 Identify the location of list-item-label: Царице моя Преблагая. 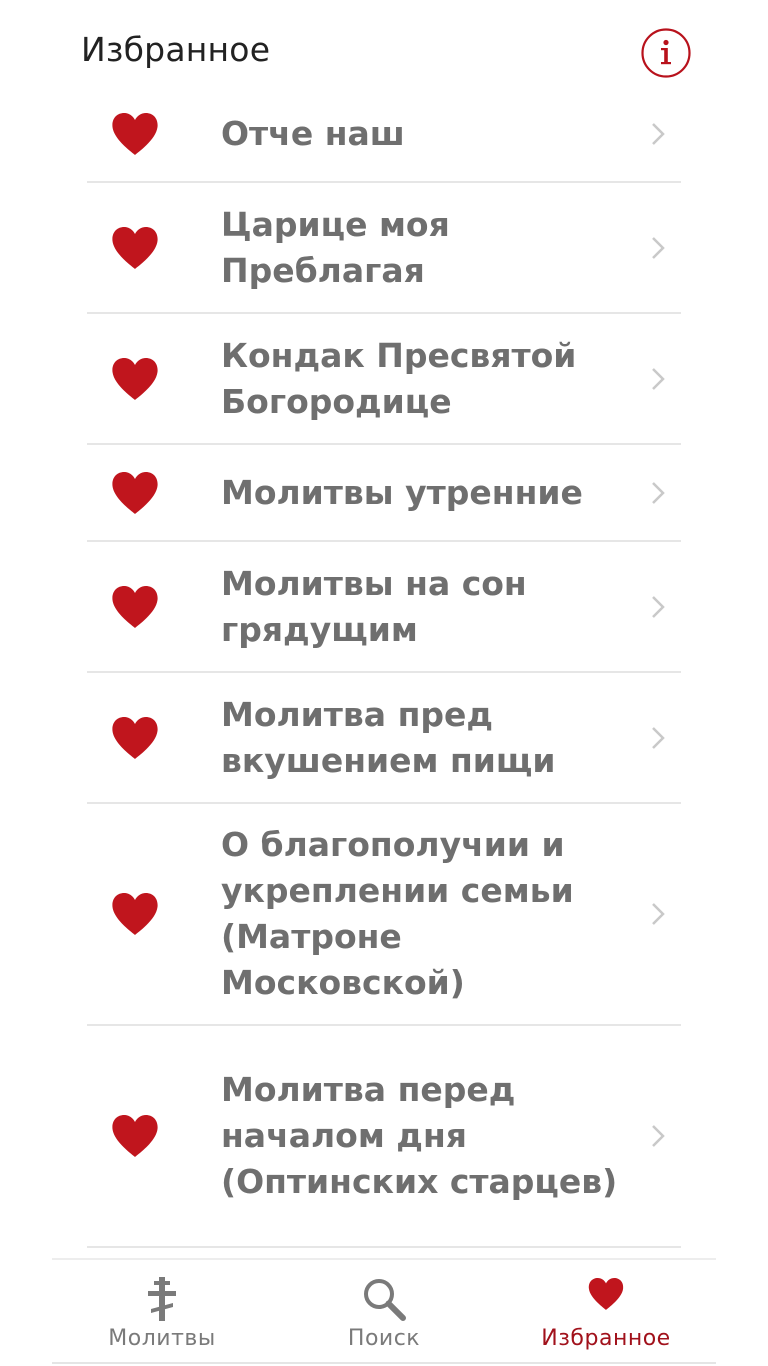
(335, 247).